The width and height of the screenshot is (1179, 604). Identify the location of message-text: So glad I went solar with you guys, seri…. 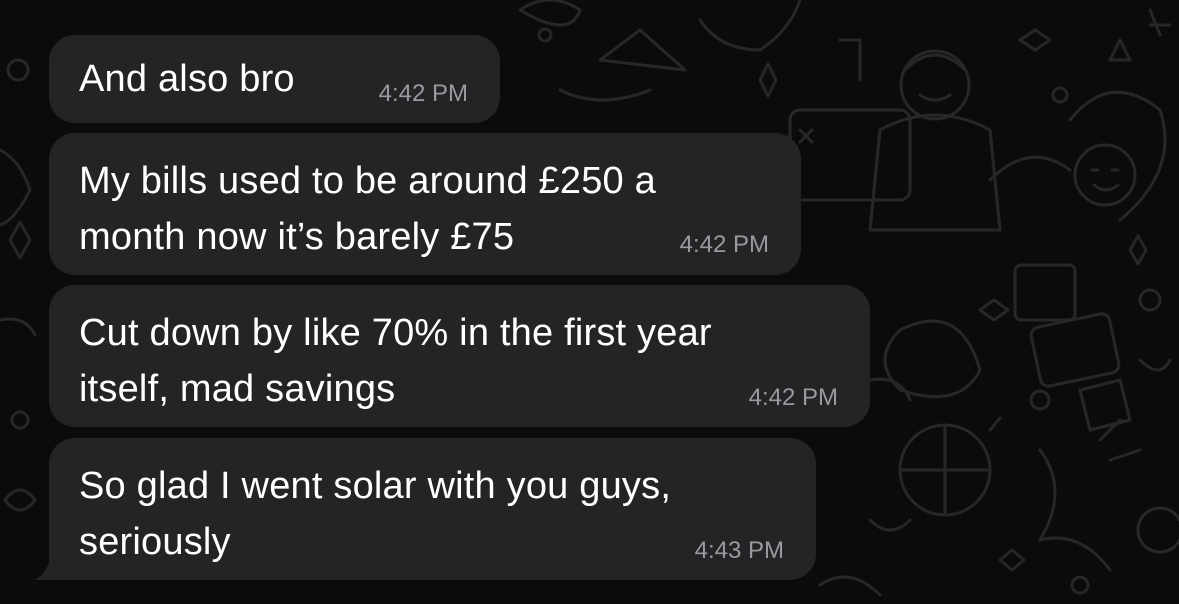
(375, 514).